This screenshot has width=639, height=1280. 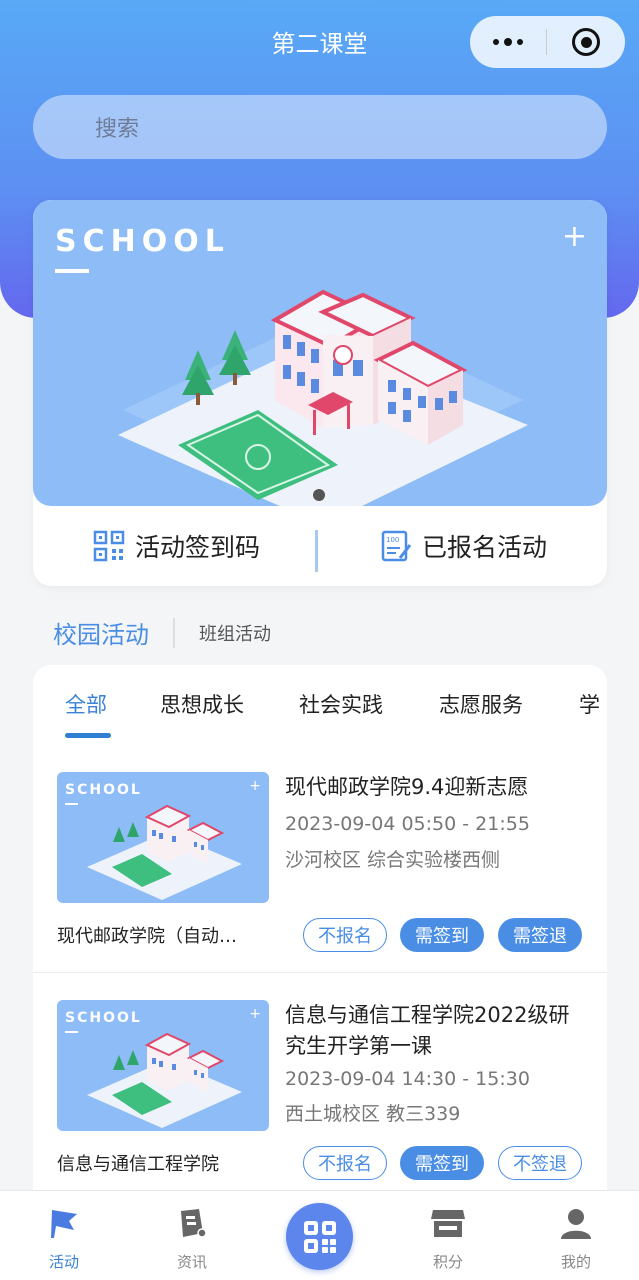 I want to click on tab-news: 资讯, so click(x=192, y=1237).